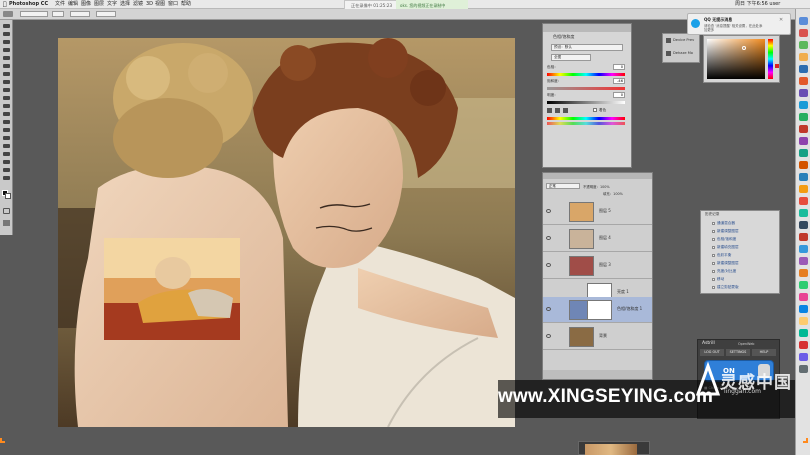 This screenshot has width=810, height=455. What do you see at coordinates (597, 337) in the screenshot?
I see `layer-row: 背景` at bounding box center [597, 337].